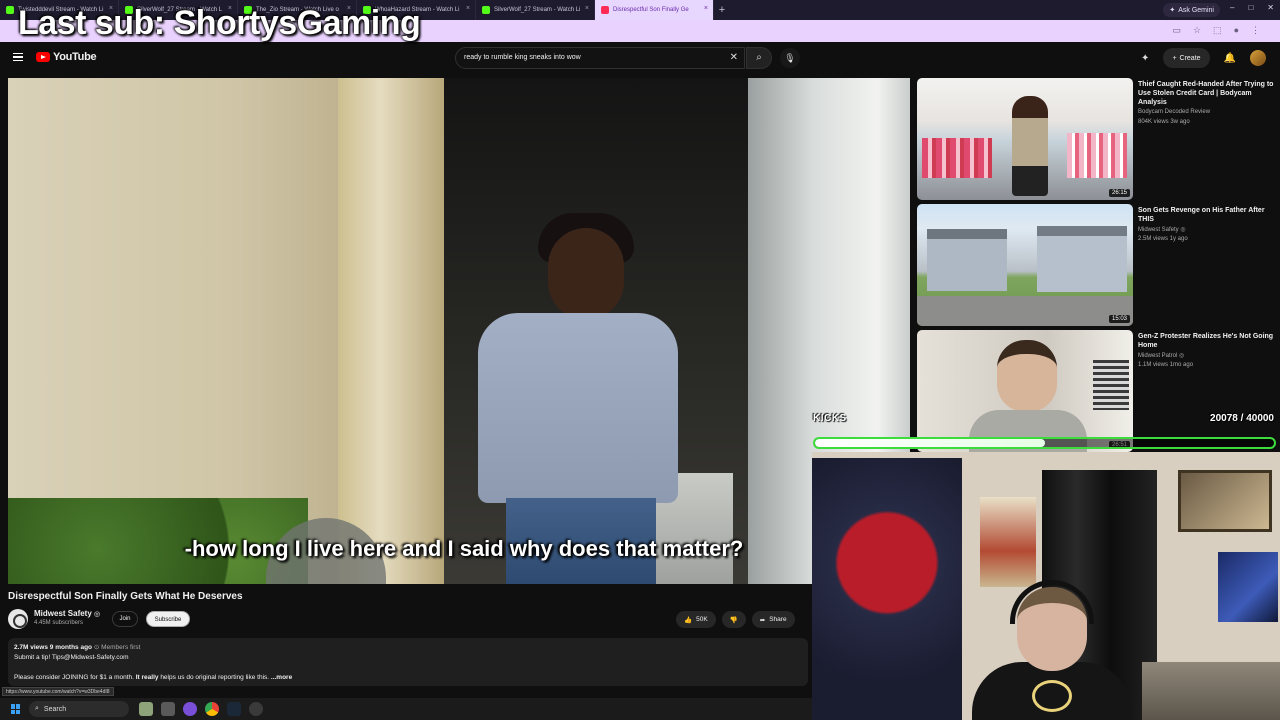 This screenshot has height=720, width=1280. What do you see at coordinates (778, 619) in the screenshot?
I see `share-label: Share` at bounding box center [778, 619].